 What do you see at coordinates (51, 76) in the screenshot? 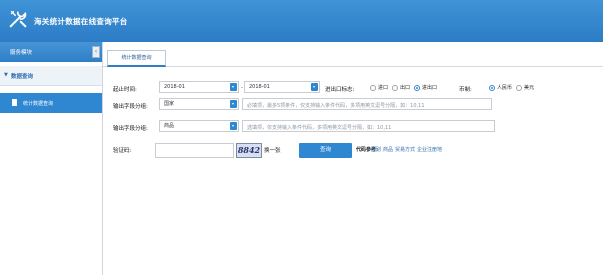
I see `sidebar-section-data-query: ▼ 数据查询` at bounding box center [51, 76].